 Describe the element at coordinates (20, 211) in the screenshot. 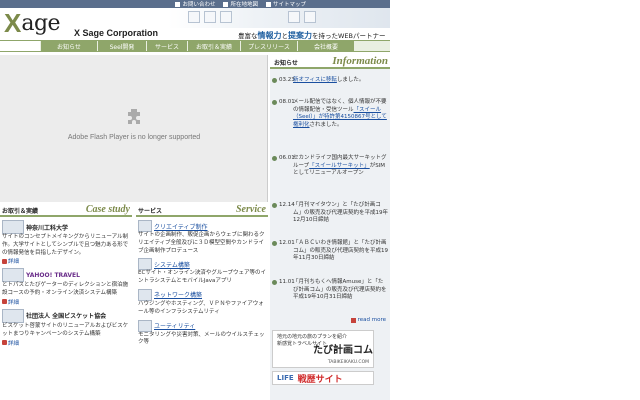

I see `case-study-label: お取引＆実績` at that location.